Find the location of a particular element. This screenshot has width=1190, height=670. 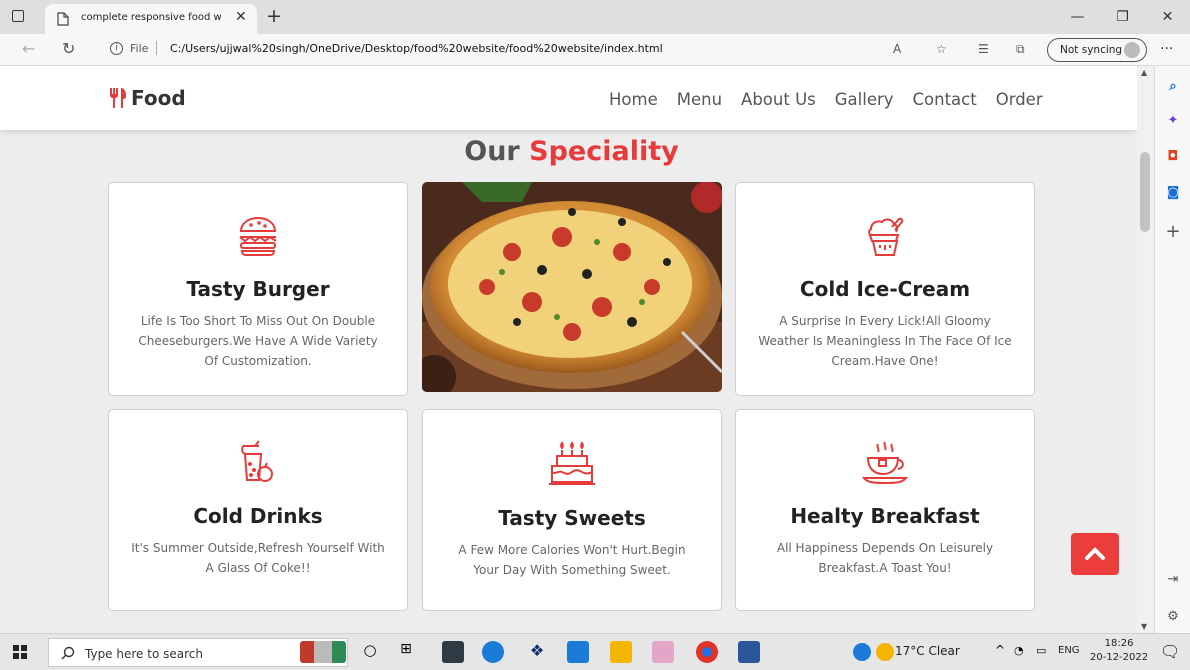

language-indicator: ENG is located at coordinates (1069, 650).